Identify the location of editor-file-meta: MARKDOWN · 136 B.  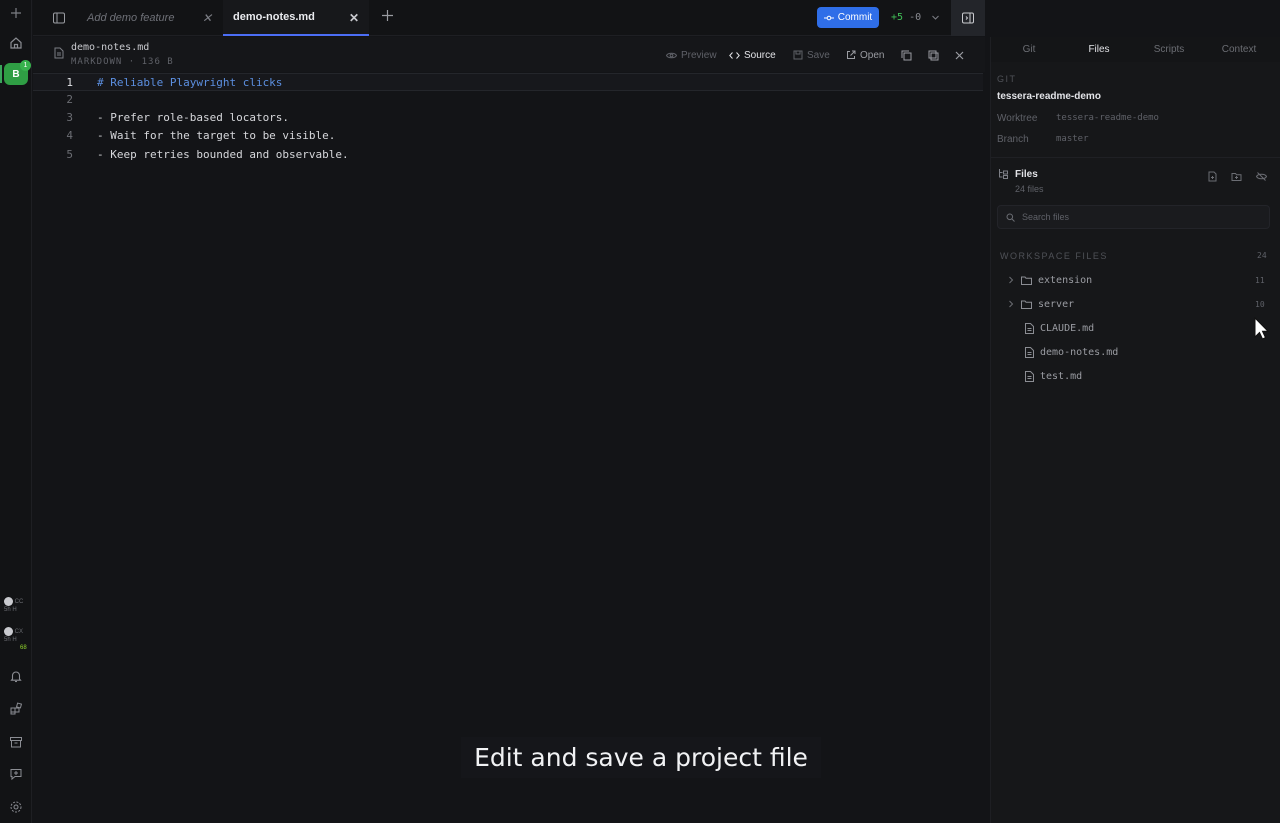
(122, 62).